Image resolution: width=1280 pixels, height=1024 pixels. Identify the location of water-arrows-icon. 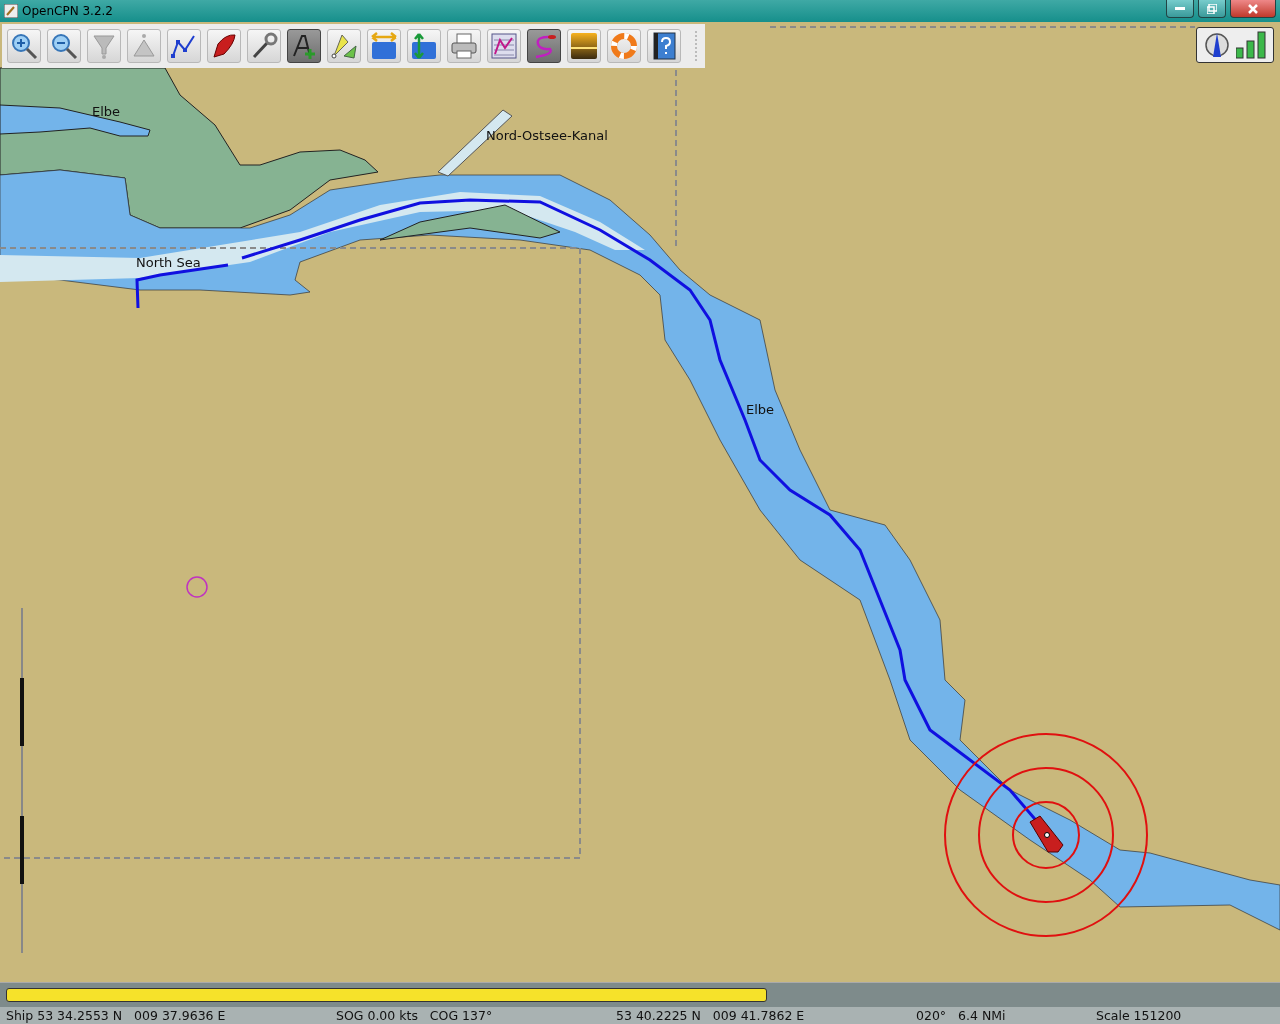
(384, 46).